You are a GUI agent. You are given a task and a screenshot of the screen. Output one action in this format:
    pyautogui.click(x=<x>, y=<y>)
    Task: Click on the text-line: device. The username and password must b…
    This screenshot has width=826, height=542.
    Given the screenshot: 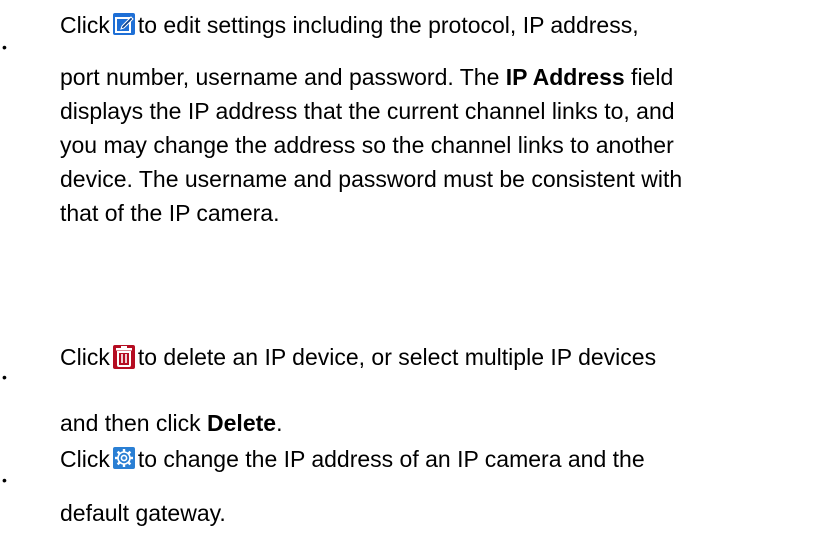 What is the action you would take?
    pyautogui.click(x=371, y=179)
    